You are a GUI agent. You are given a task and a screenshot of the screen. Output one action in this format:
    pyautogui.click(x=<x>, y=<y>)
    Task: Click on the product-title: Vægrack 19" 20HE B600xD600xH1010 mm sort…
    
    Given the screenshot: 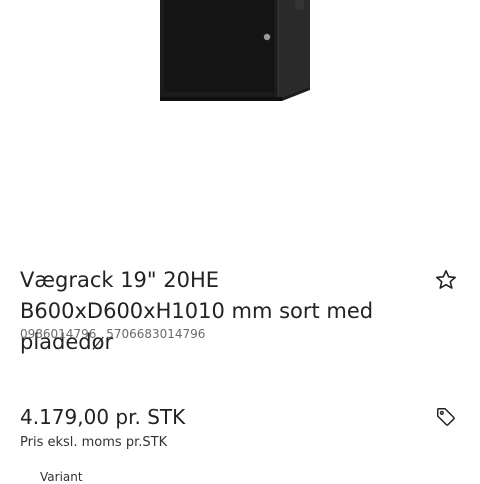 What is the action you would take?
    pyautogui.click(x=197, y=311)
    